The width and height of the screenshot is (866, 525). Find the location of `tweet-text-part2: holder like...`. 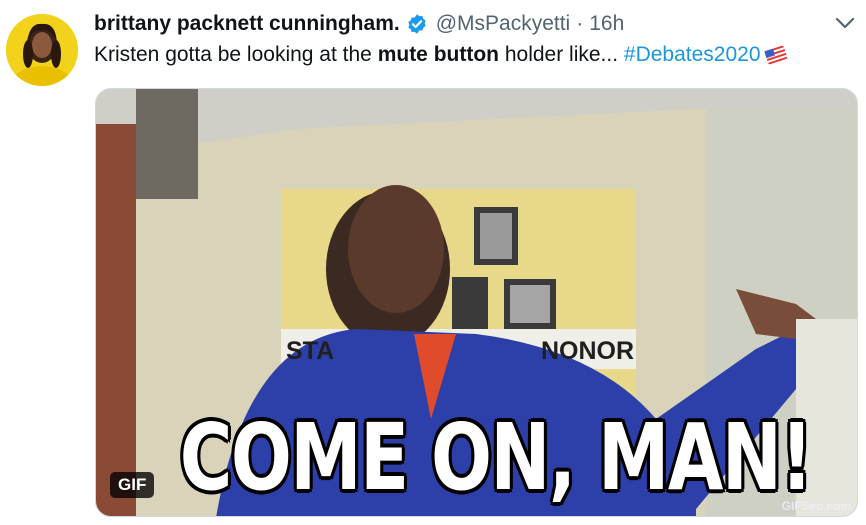

tweet-text-part2: holder like... is located at coordinates (561, 54).